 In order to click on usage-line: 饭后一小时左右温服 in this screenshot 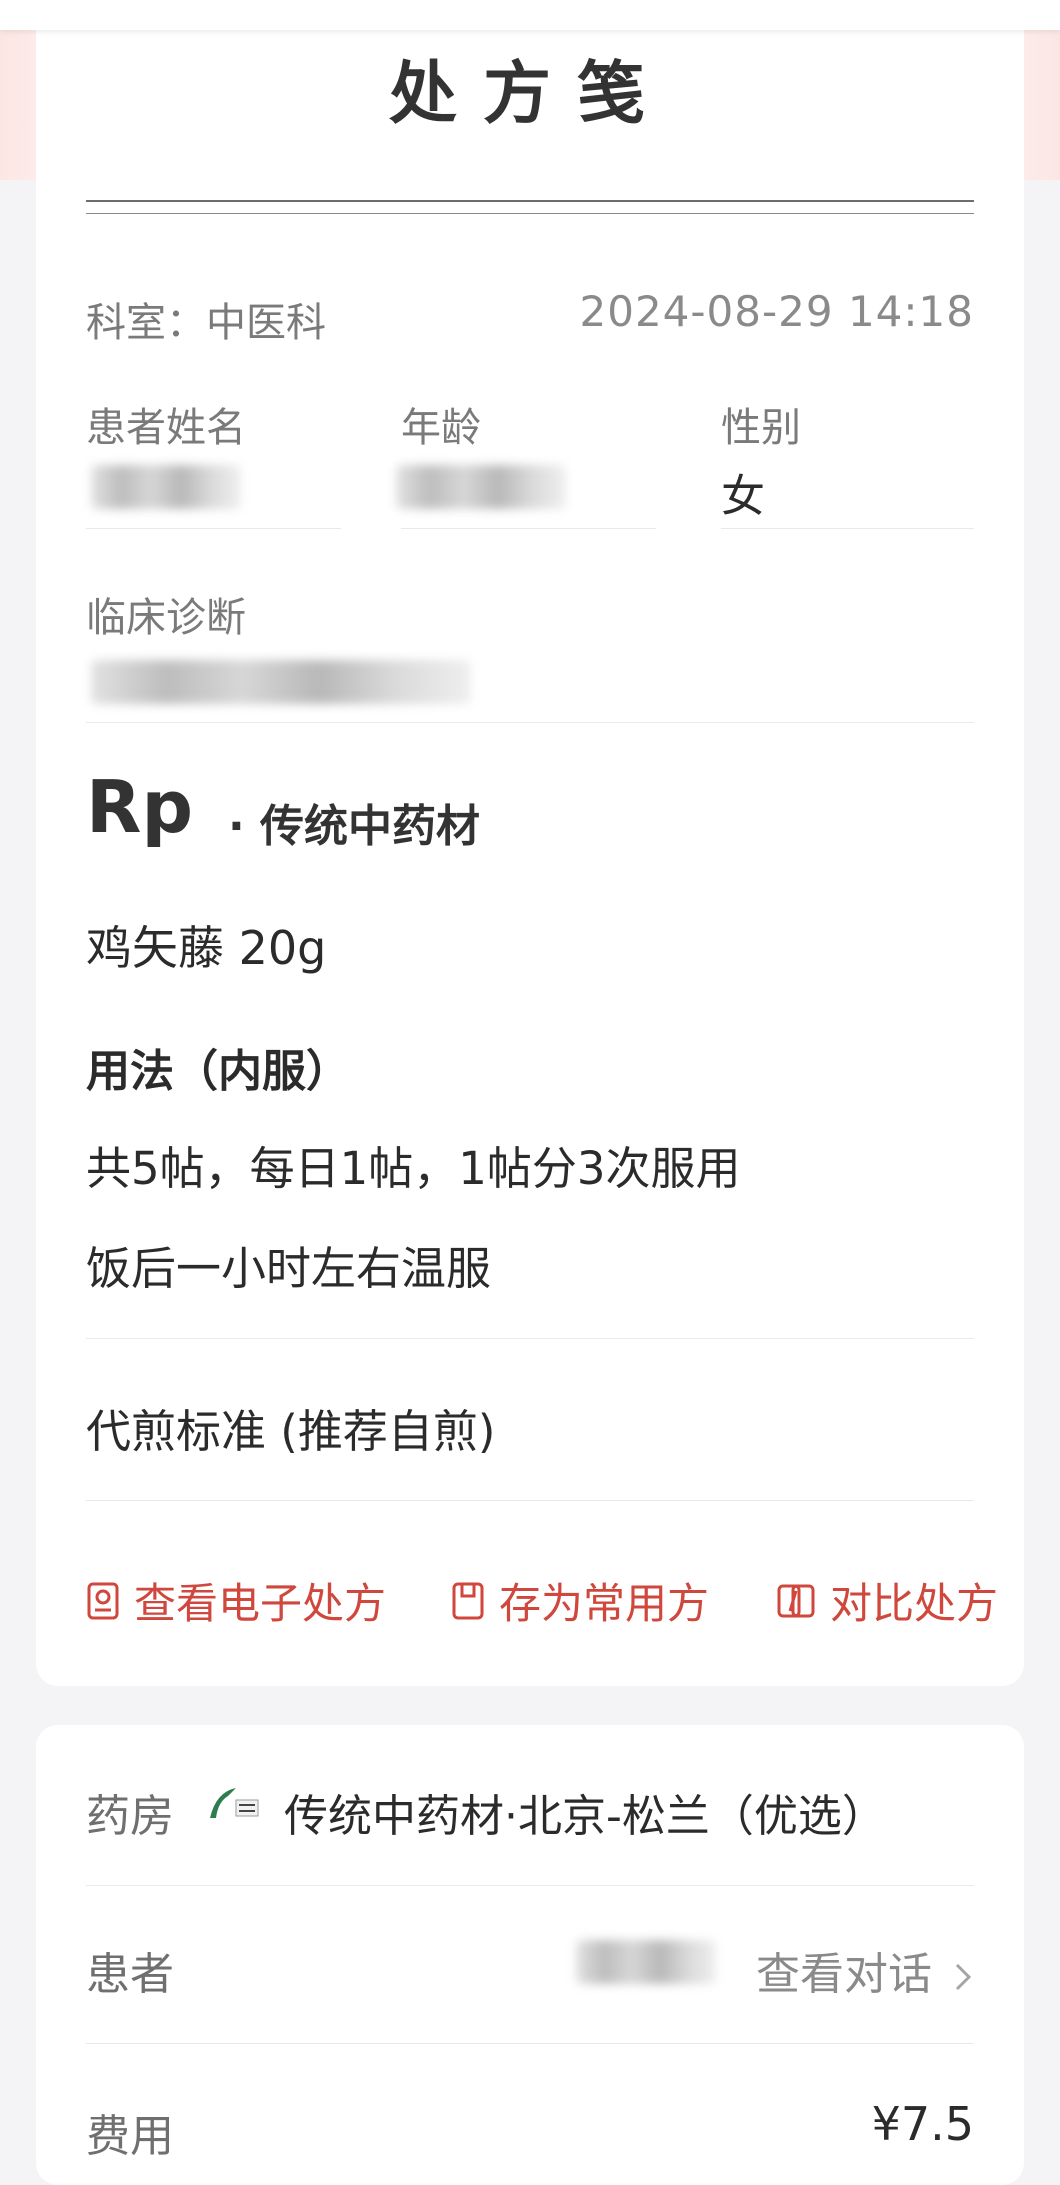, I will do `click(289, 1268)`.